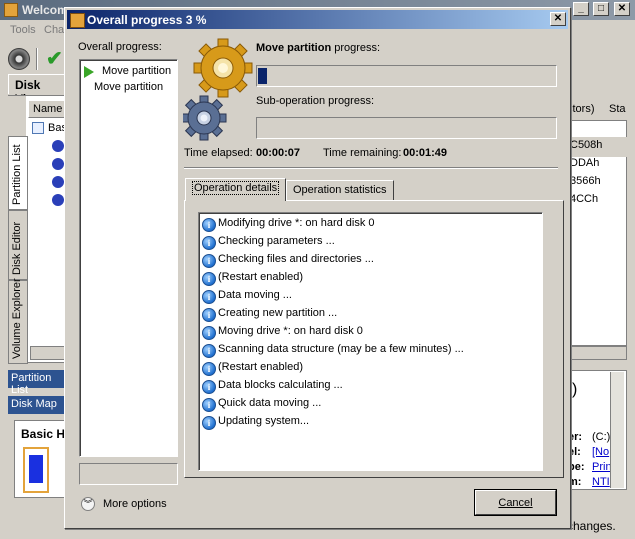 The height and width of the screenshot is (539, 635). Describe the element at coordinates (425, 153) in the screenshot. I see `time-remaining-value: 00:01:49` at that location.